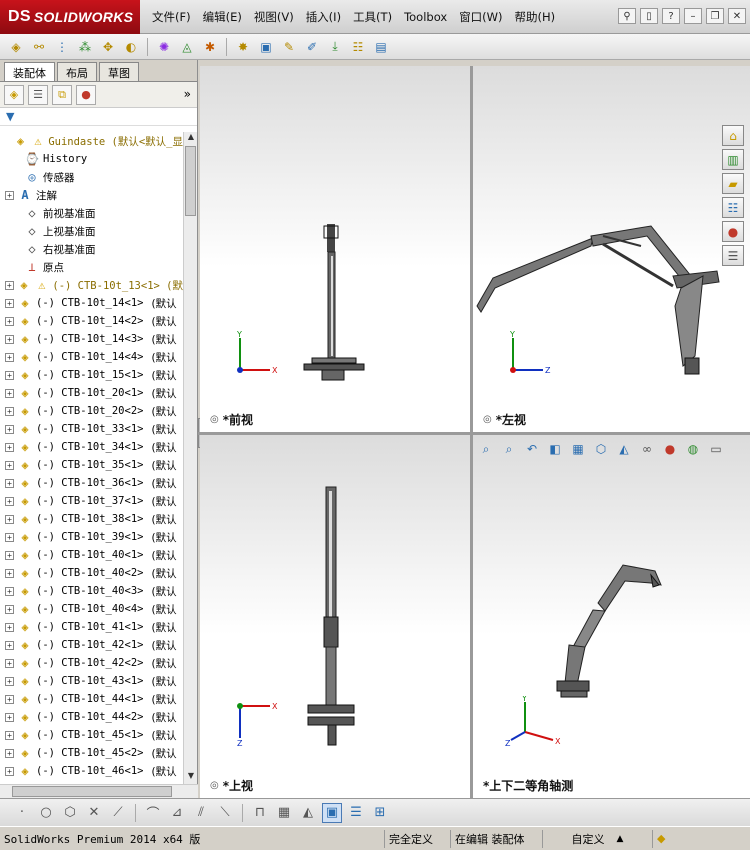  Describe the element at coordinates (91, 231) in the screenshot. I see `tree-item-top-plane: ◇ 上视基准面` at that location.